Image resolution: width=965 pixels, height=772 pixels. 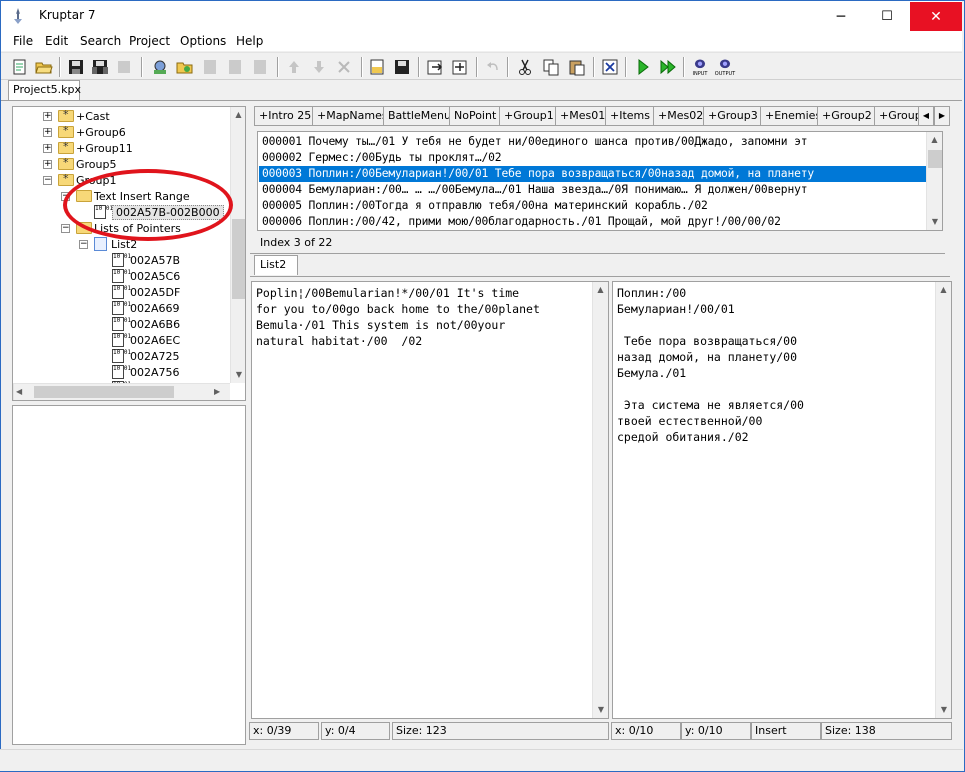 I want to click on tabs-scroll-right: ▶, so click(x=942, y=116).